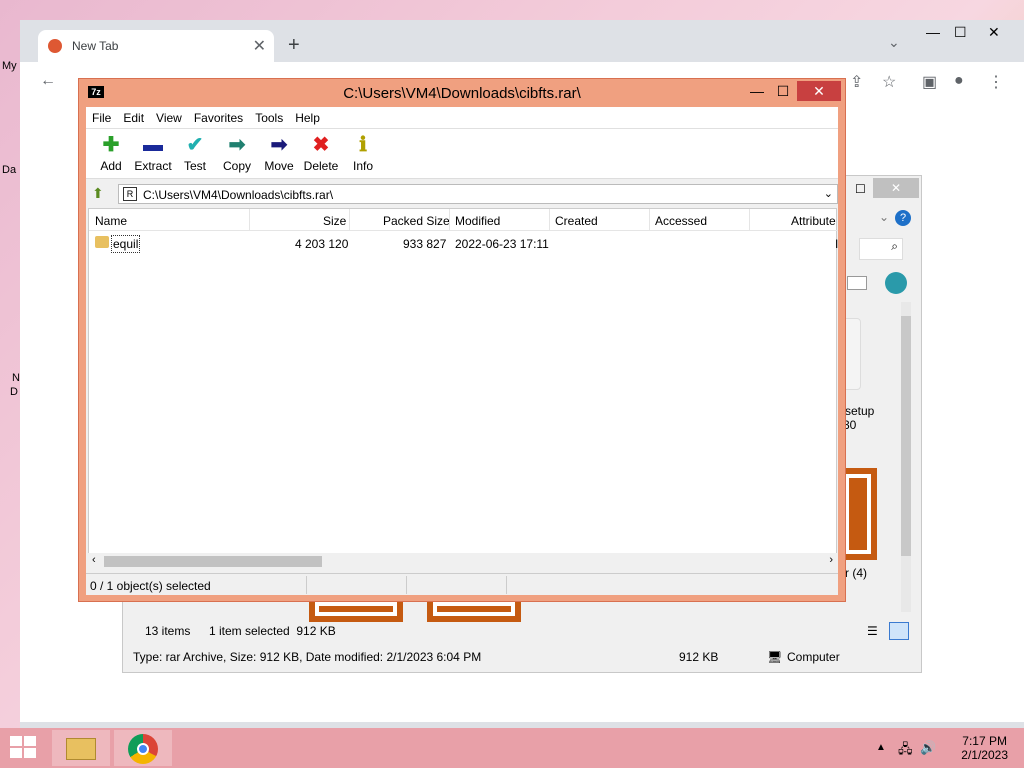  Describe the element at coordinates (238, 195) in the screenshot. I see `path-text: C:\Users\VM4\Downloads\cibfts.rar\` at that location.